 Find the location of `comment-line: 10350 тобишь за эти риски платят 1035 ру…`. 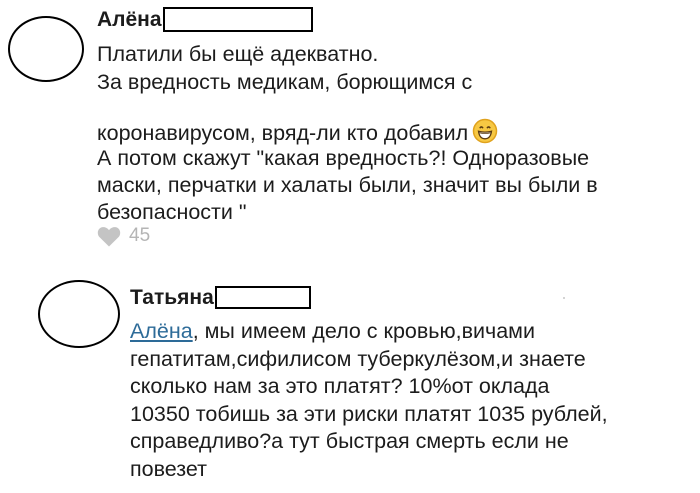

comment-line: 10350 тобишь за эти риски платят 1035 ру… is located at coordinates (369, 413).